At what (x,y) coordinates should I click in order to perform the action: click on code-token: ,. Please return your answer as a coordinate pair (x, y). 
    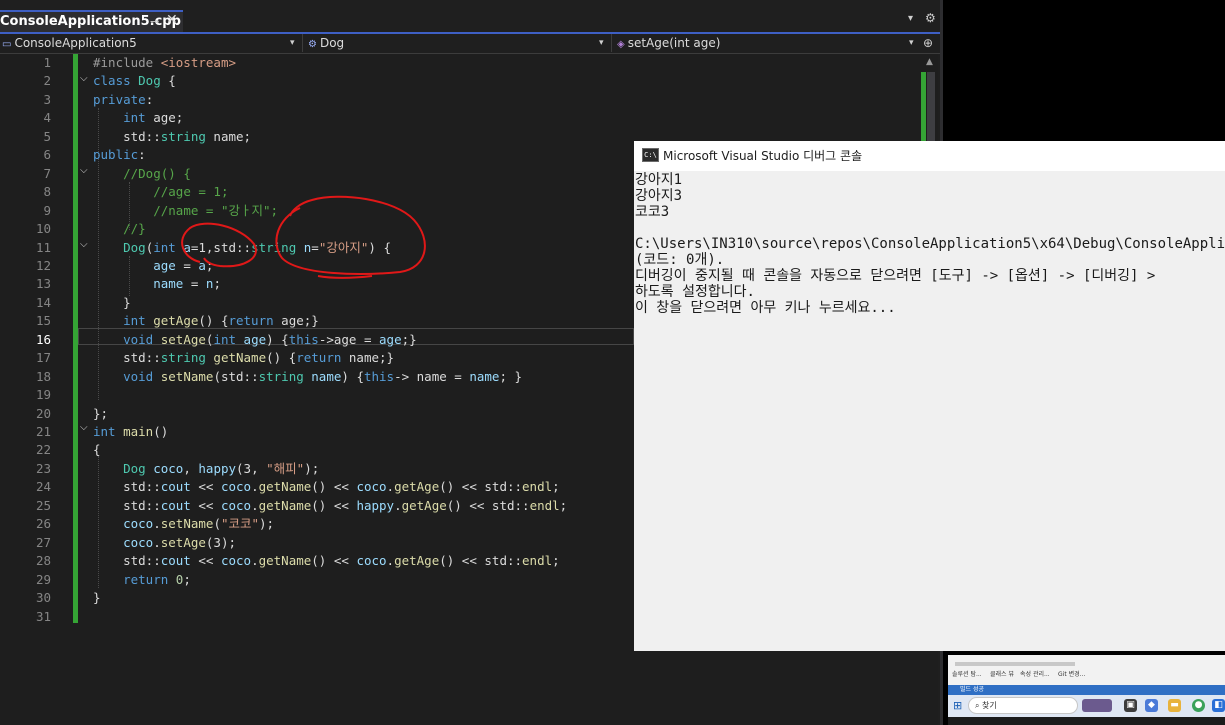
    Looking at the image, I should click on (191, 468).